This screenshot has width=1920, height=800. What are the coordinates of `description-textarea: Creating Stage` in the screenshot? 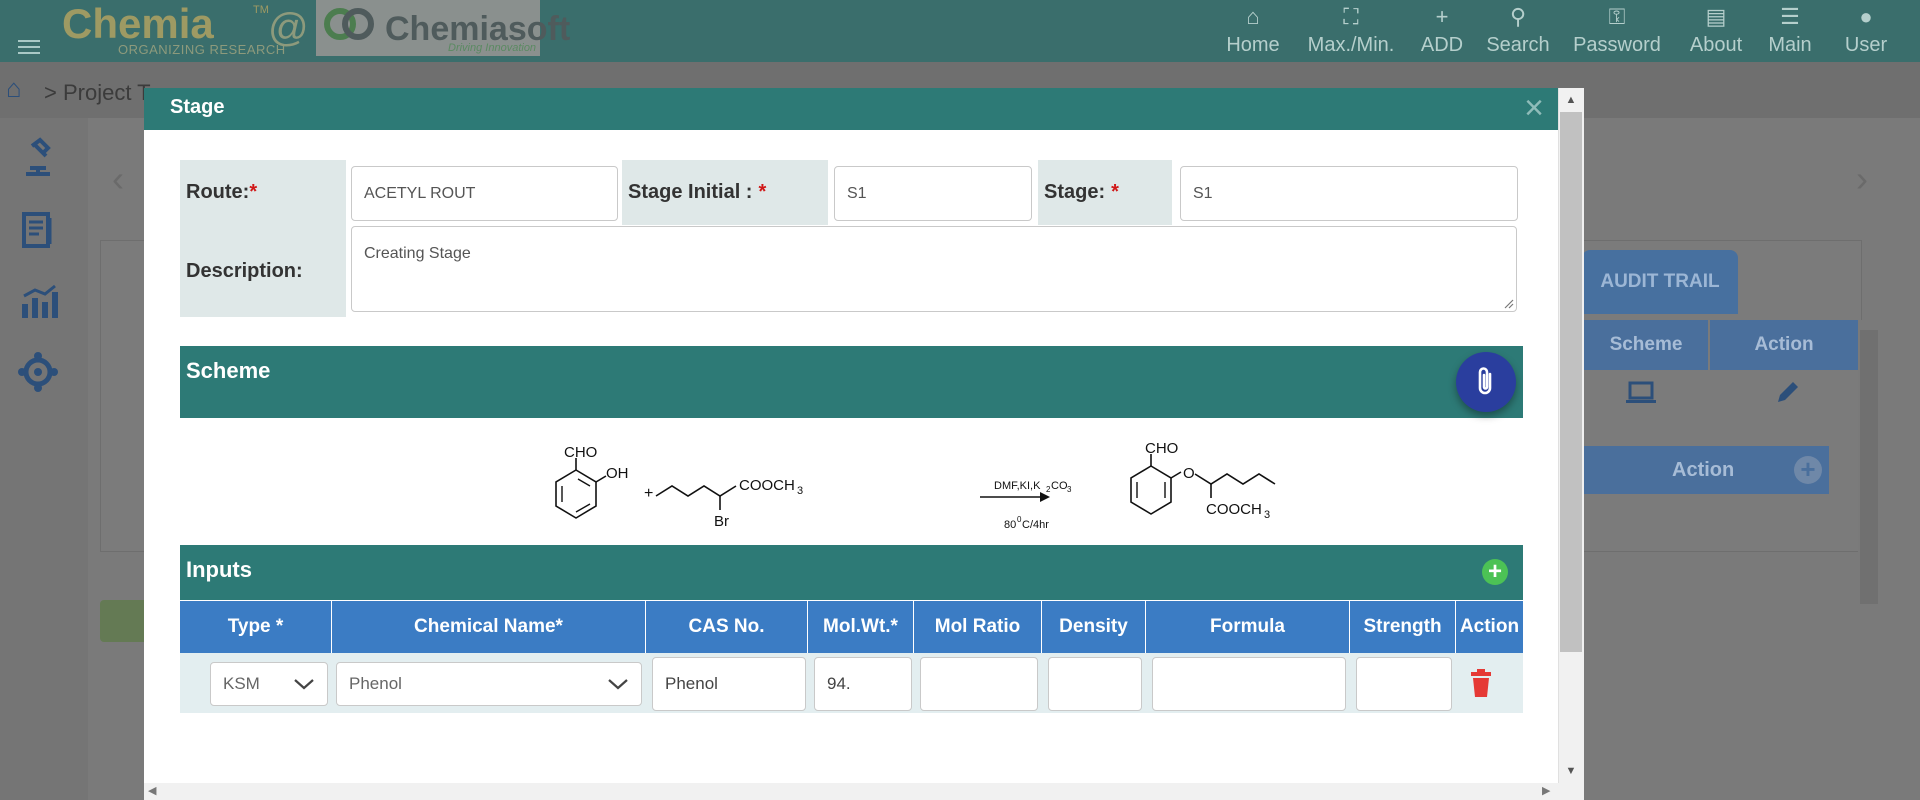 It's located at (934, 269).